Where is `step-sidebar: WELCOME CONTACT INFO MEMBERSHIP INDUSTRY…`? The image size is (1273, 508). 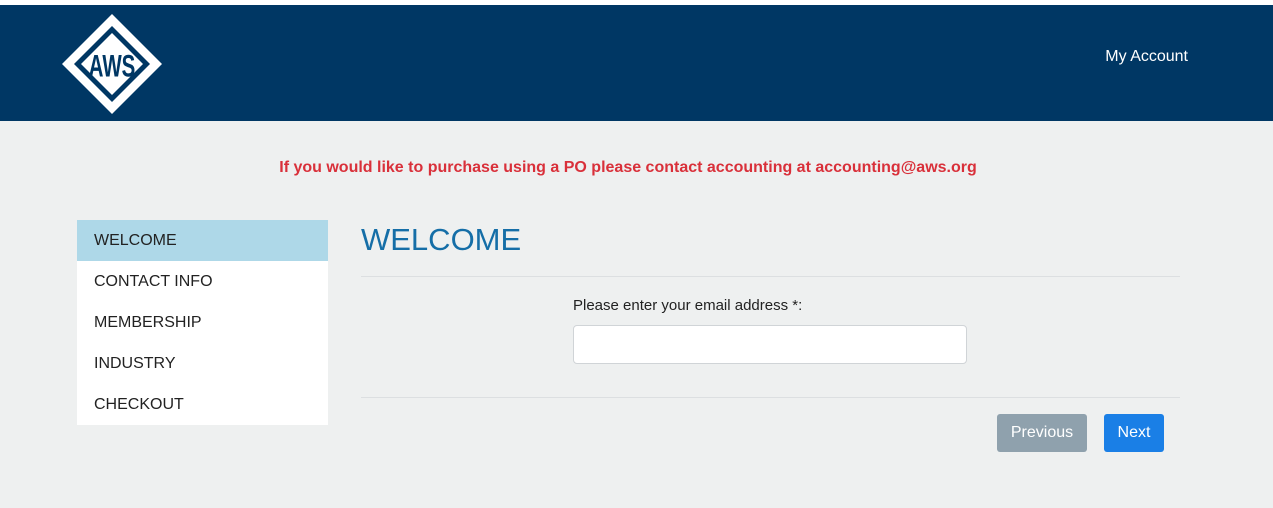
step-sidebar: WELCOME CONTACT INFO MEMBERSHIP INDUSTRY… is located at coordinates (202, 322).